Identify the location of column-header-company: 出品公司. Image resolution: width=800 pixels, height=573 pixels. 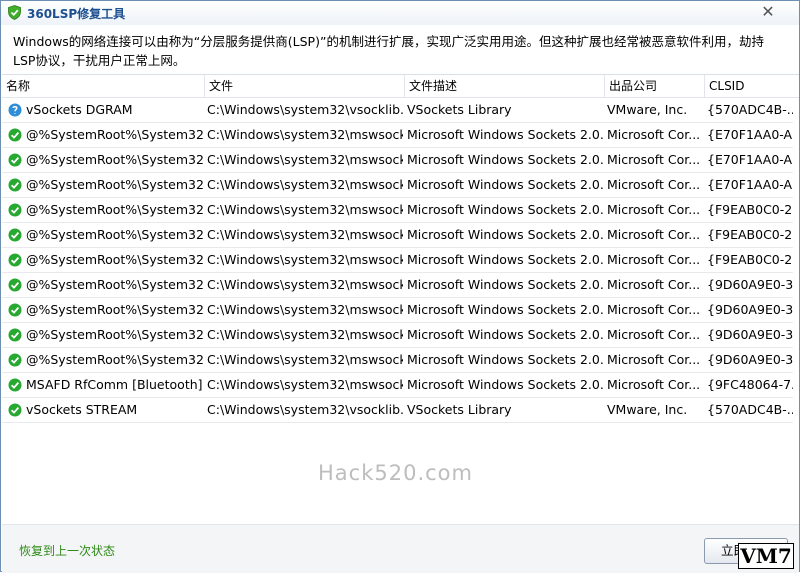
(654, 86).